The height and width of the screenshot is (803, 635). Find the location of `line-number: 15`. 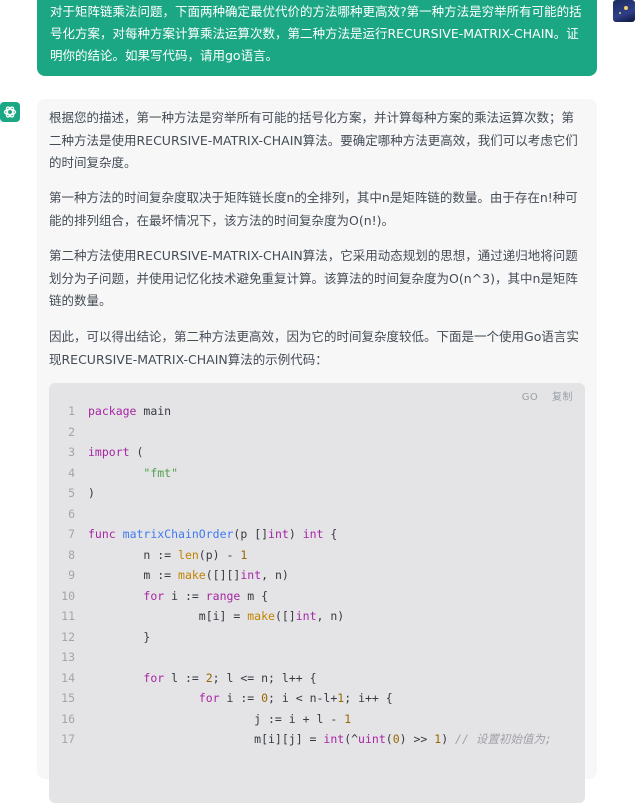

line-number: 15 is located at coordinates (68, 698).